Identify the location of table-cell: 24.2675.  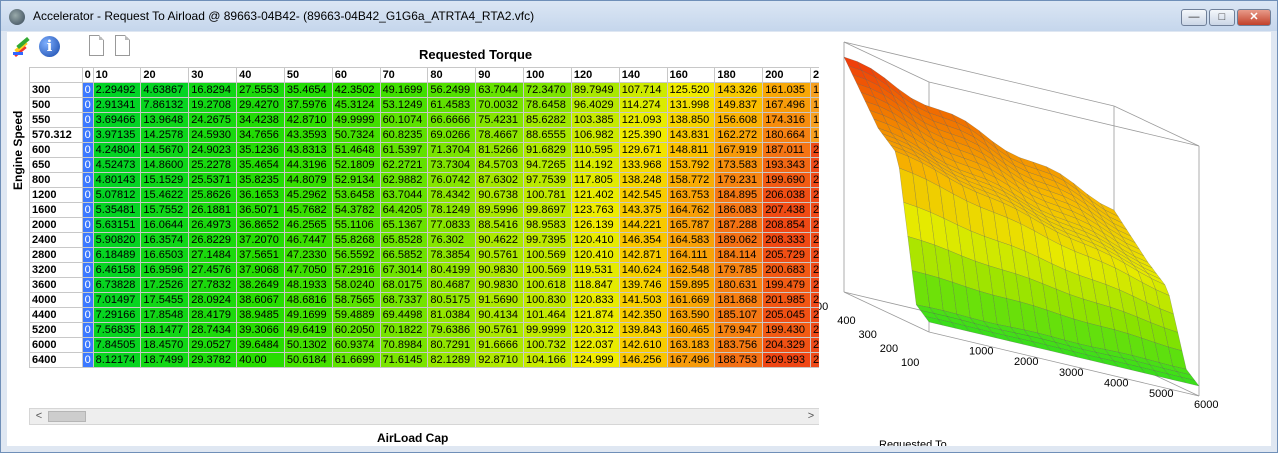
(213, 120).